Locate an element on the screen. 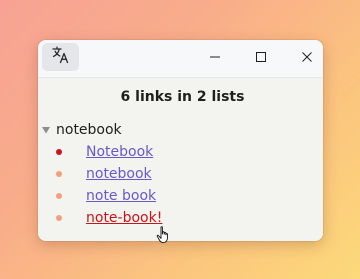  maximize-button is located at coordinates (261, 56).